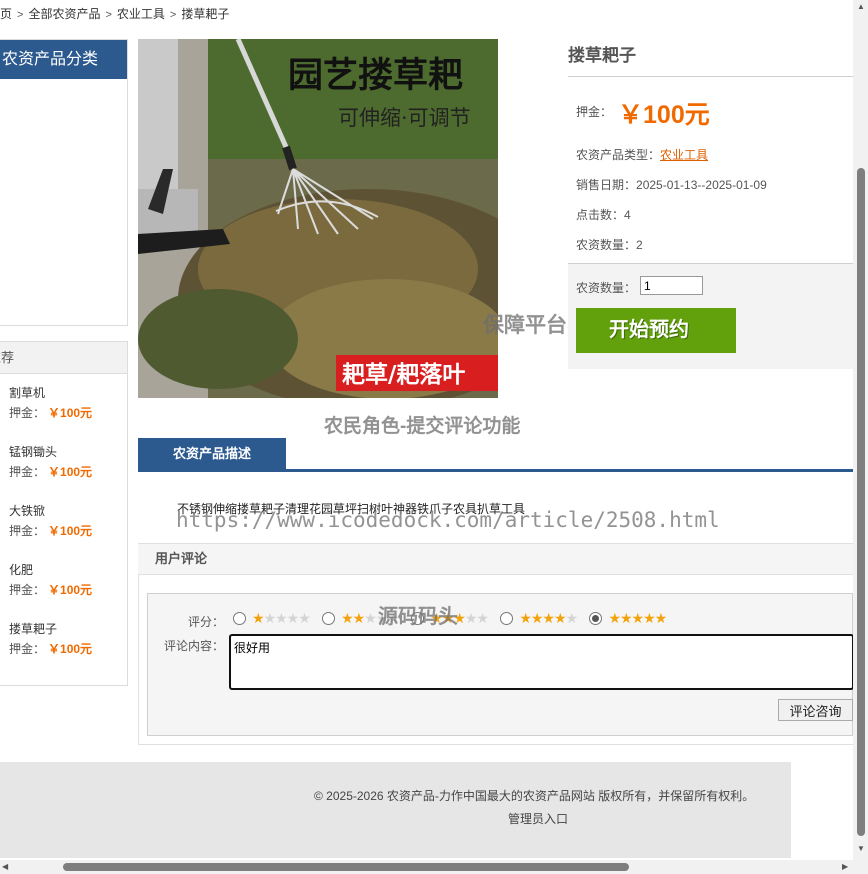 Image resolution: width=868 pixels, height=874 pixels. I want to click on image-badge: 耙草/耙落叶, so click(403, 375).